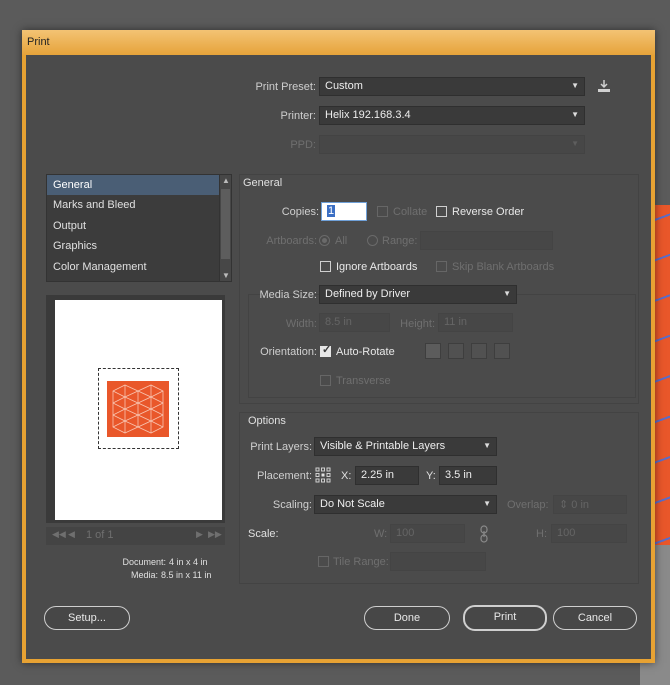 The height and width of the screenshot is (685, 670). I want to click on artboards-range-label: Range:, so click(400, 241).